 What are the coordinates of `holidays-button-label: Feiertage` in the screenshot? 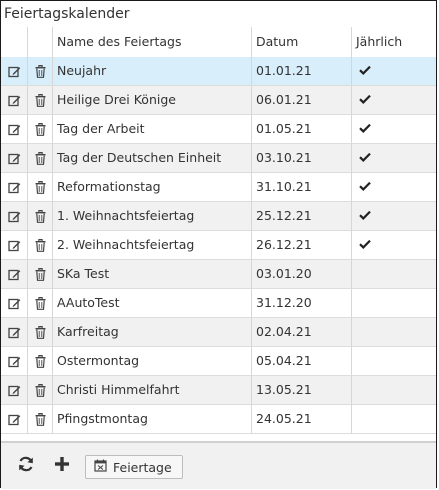 It's located at (142, 467).